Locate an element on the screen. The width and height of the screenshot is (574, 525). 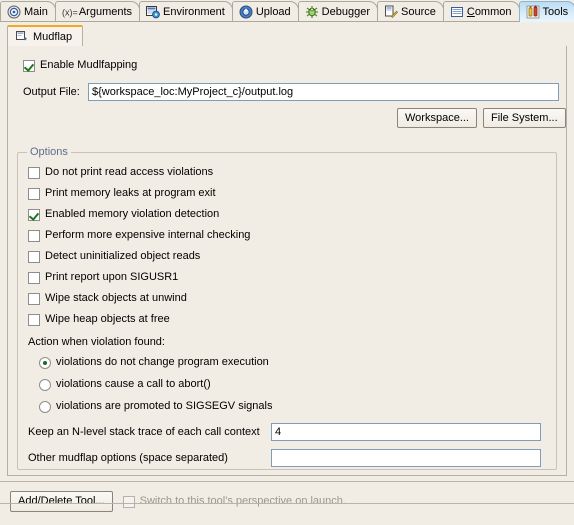
tab-source-label: Source is located at coordinates (418, 12).